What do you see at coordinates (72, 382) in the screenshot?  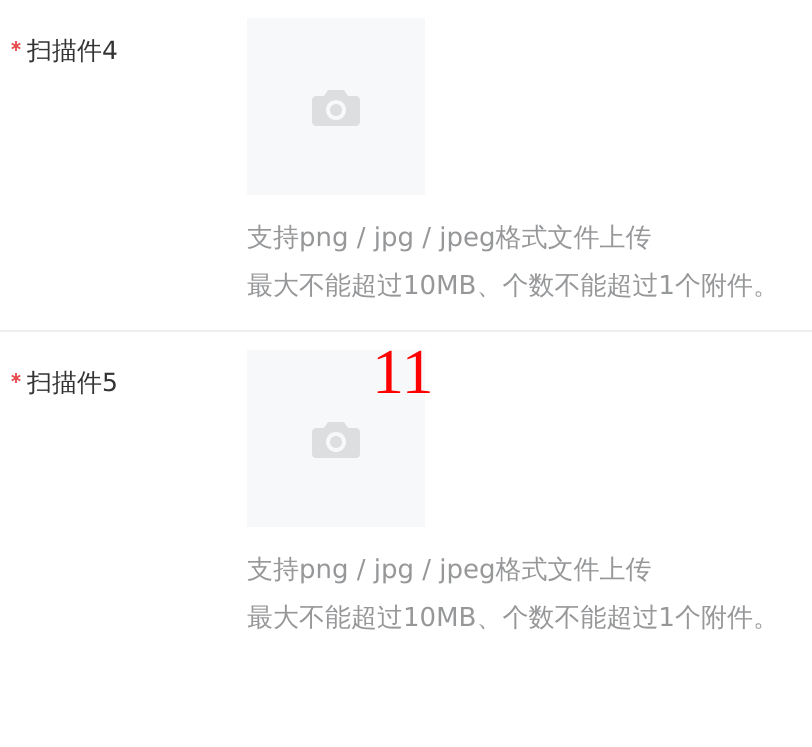 I see `field-label: 扫描件5` at bounding box center [72, 382].